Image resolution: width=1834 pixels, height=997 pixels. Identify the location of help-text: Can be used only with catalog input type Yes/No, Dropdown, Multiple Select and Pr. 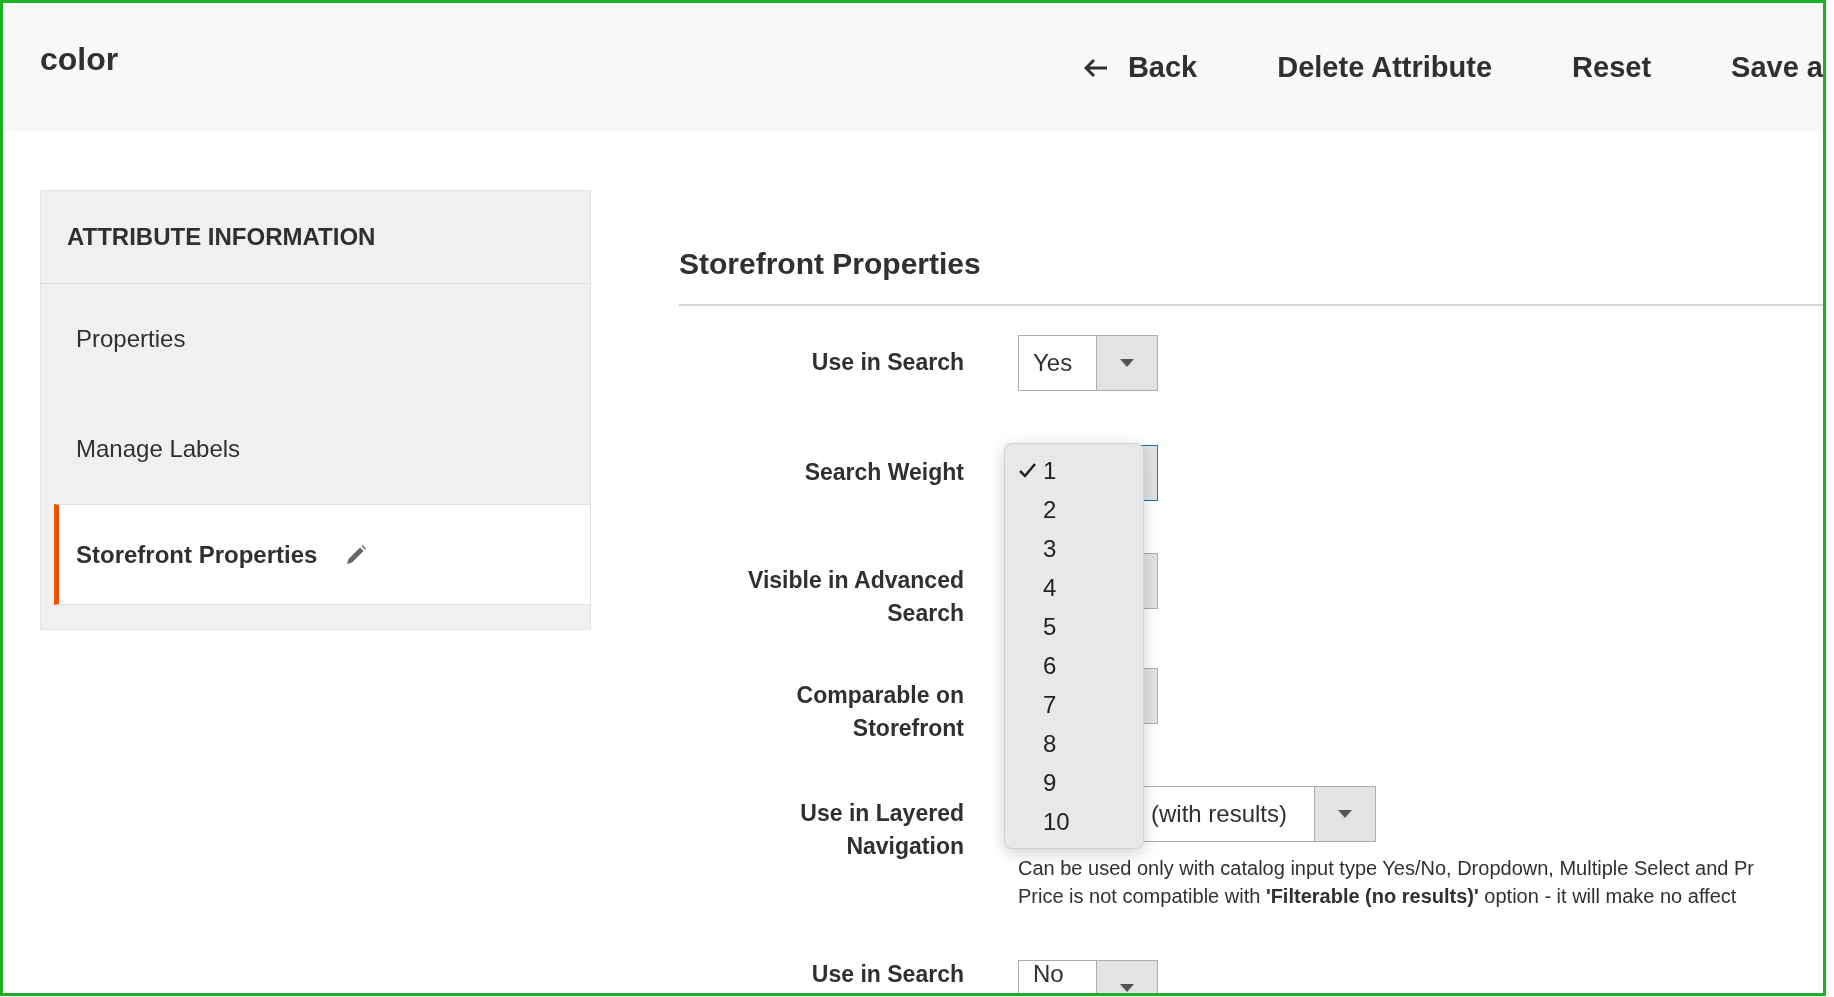
(1386, 868).